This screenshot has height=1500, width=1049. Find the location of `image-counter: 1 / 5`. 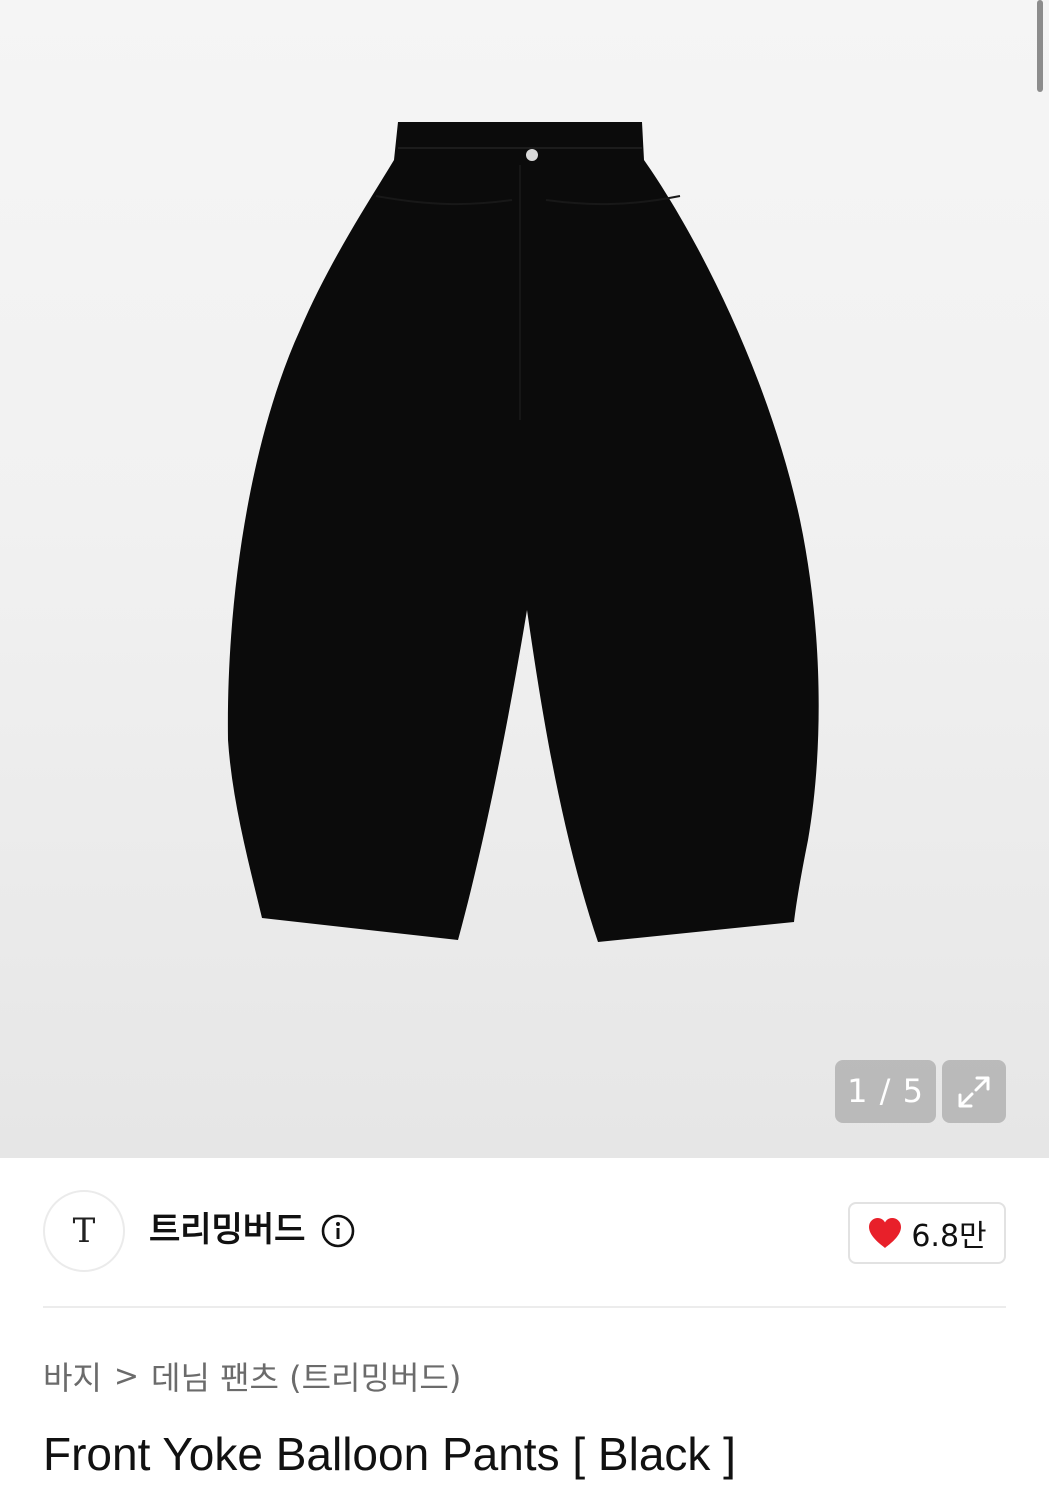

image-counter: 1 / 5 is located at coordinates (885, 1091).